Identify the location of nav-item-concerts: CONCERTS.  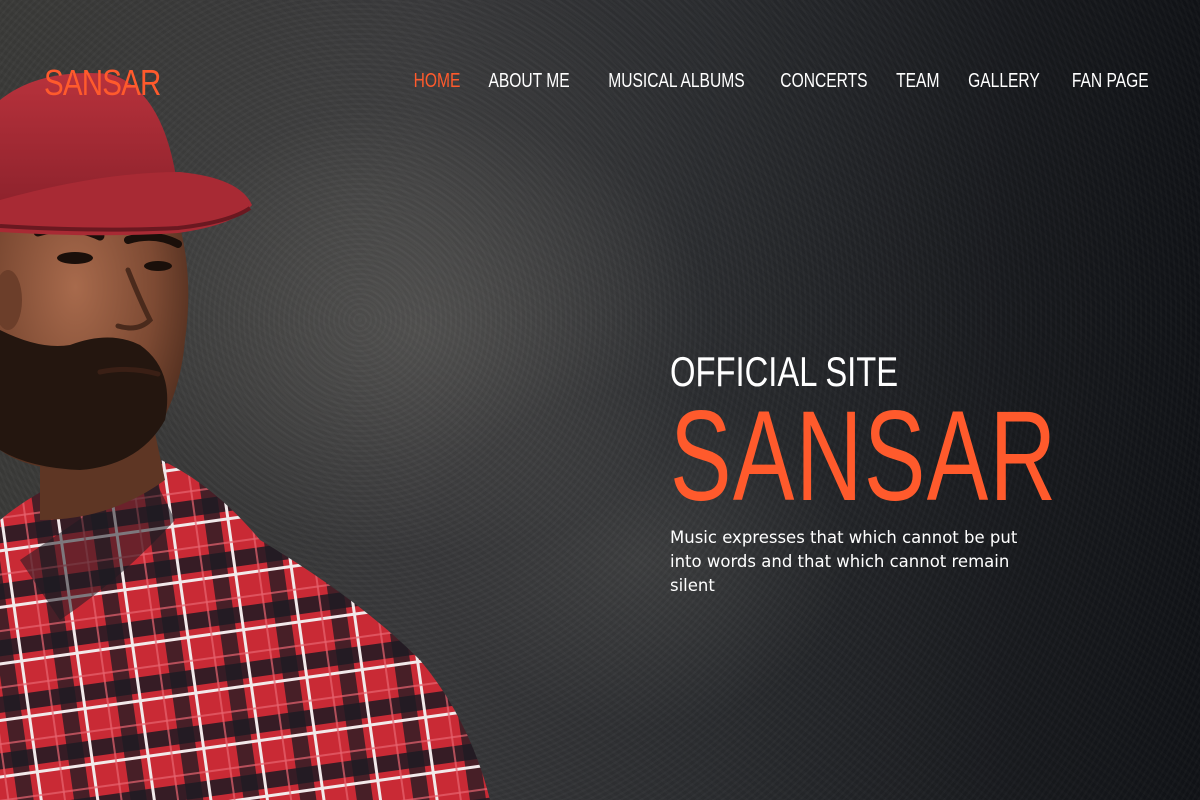
(823, 81).